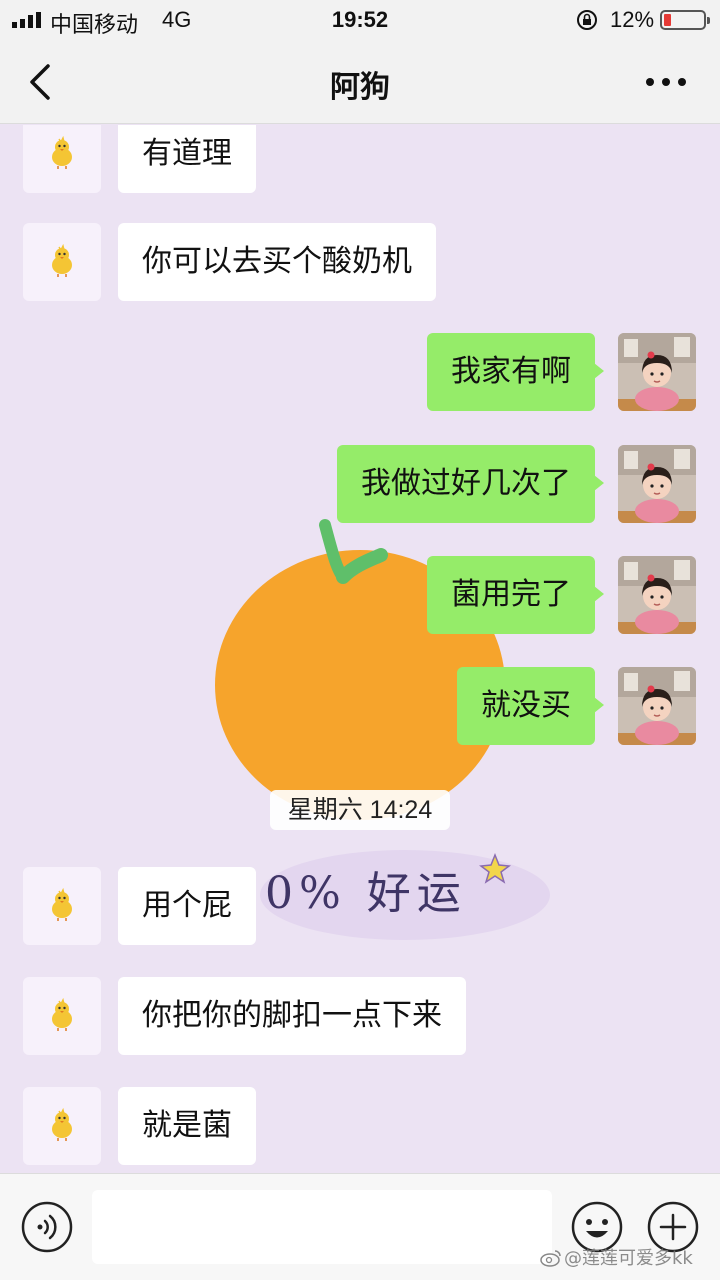  What do you see at coordinates (667, 20) in the screenshot?
I see `battery-fill` at bounding box center [667, 20].